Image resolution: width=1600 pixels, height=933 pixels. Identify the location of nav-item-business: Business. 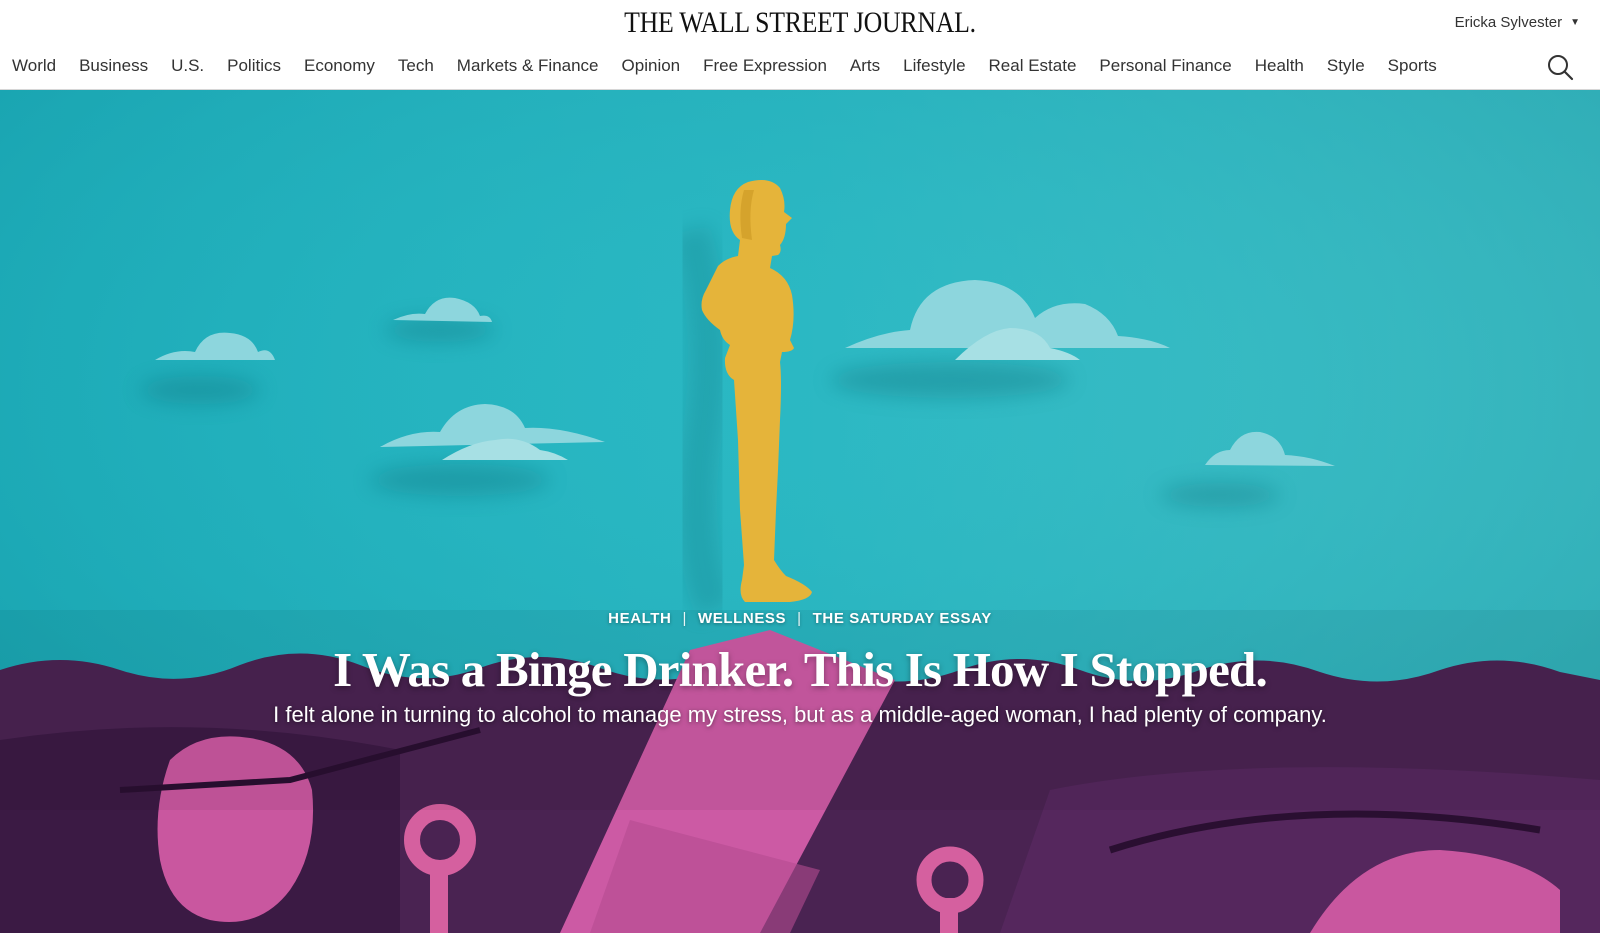
(113, 66).